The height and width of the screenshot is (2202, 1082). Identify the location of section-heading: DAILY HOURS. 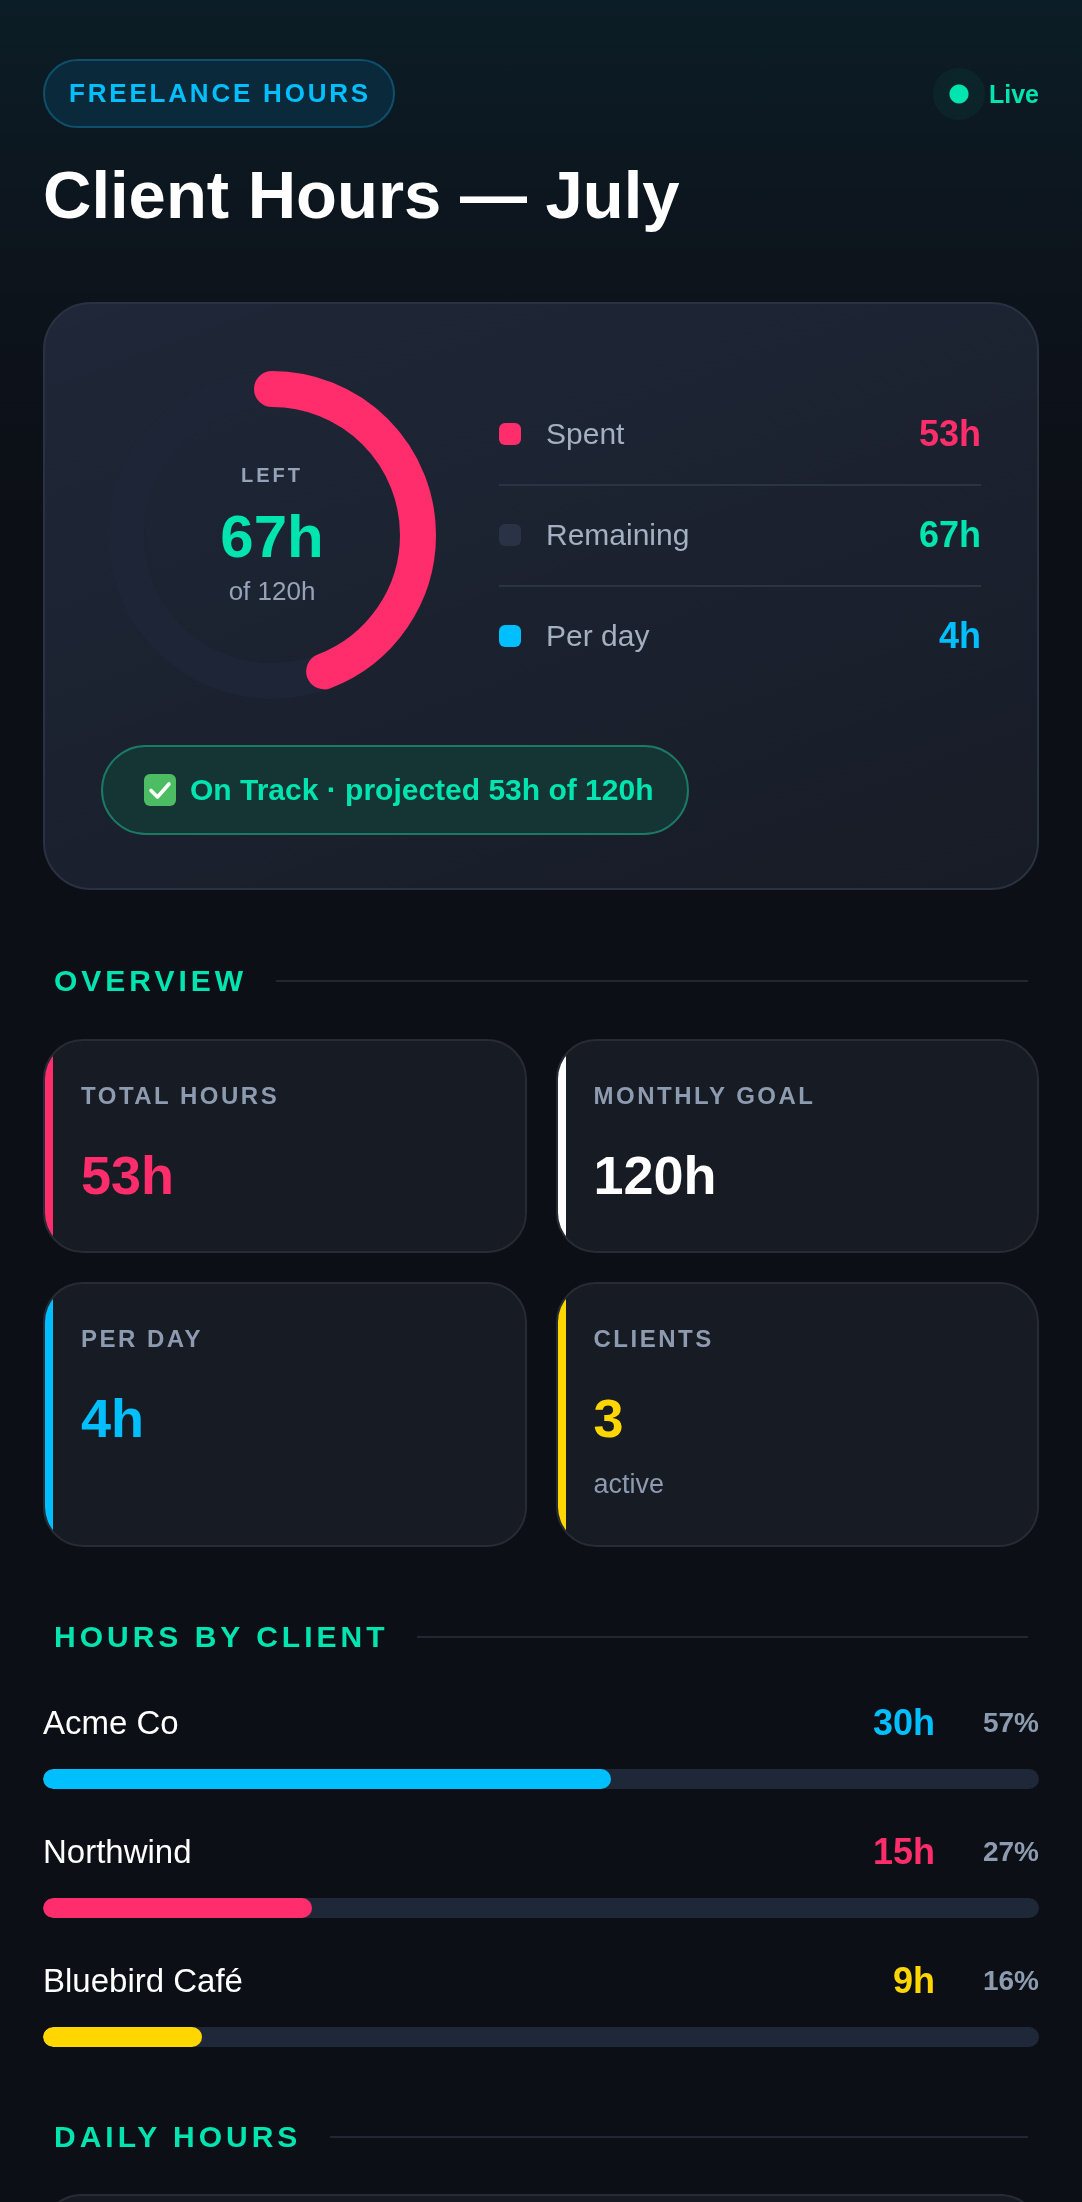
(178, 2137).